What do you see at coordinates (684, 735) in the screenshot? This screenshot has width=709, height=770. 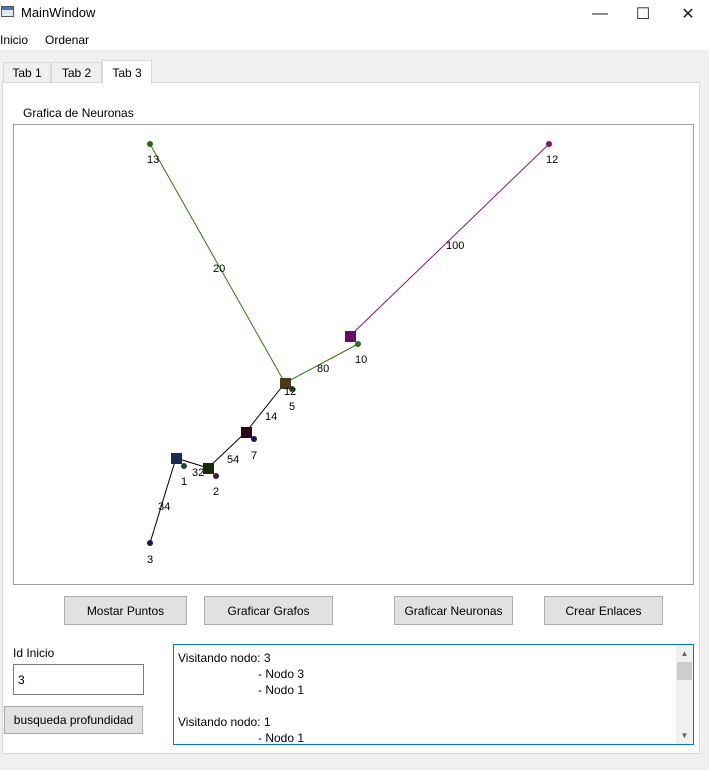 I see `scroll-down-icon: ▼` at bounding box center [684, 735].